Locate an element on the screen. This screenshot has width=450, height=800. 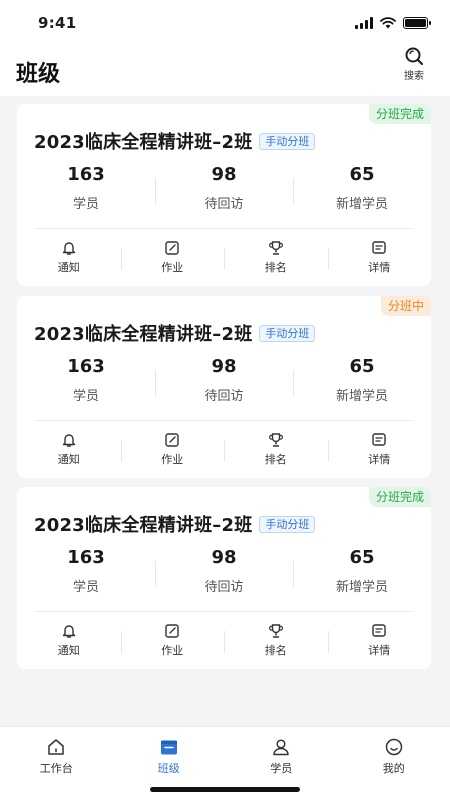
tab-mine: 我的 is located at coordinates (394, 768).